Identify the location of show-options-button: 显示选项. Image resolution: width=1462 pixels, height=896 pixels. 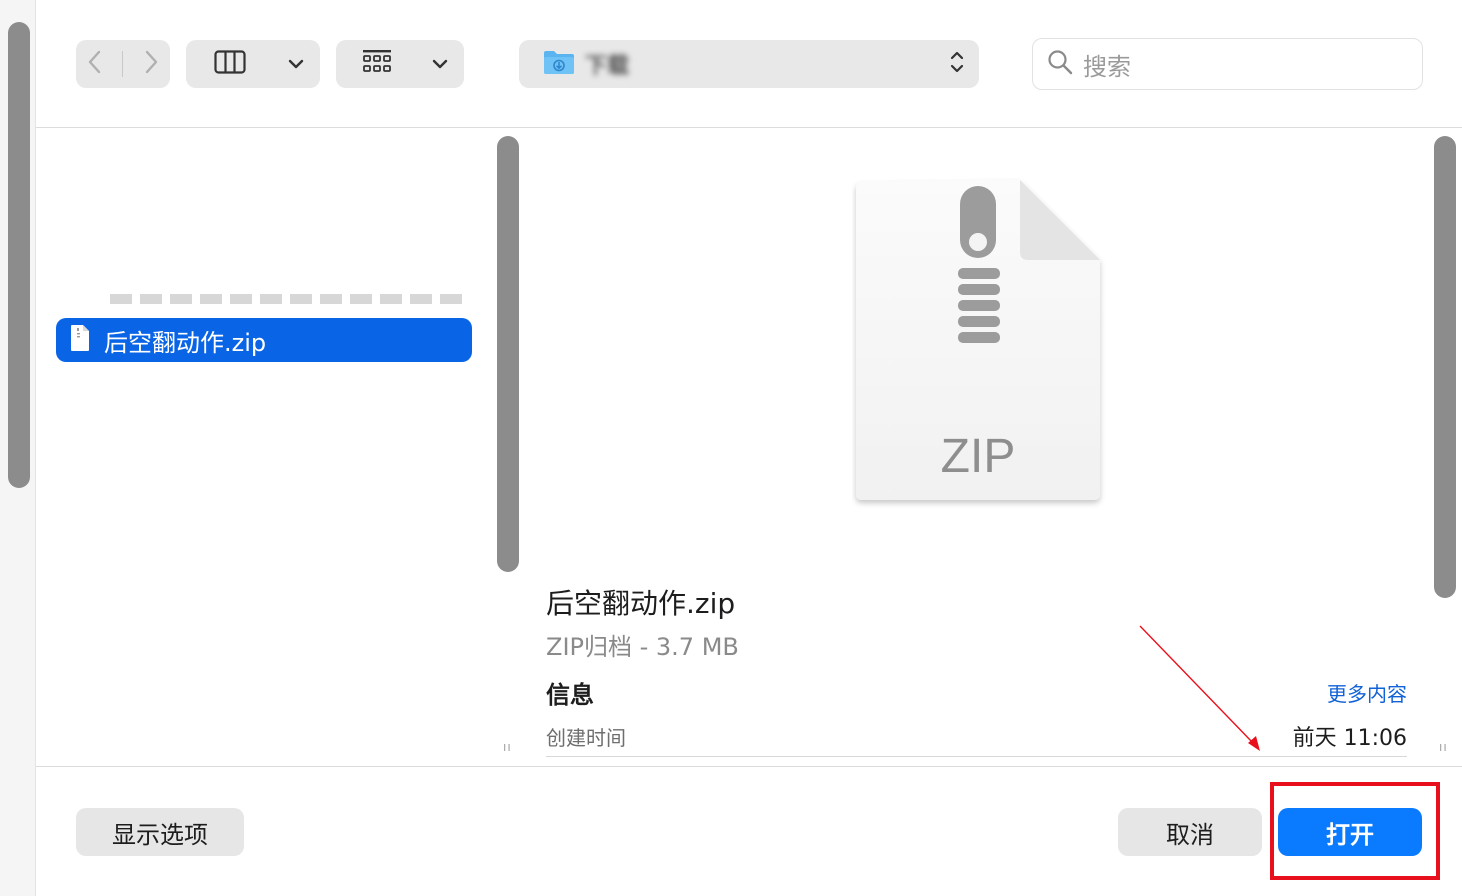
(160, 832).